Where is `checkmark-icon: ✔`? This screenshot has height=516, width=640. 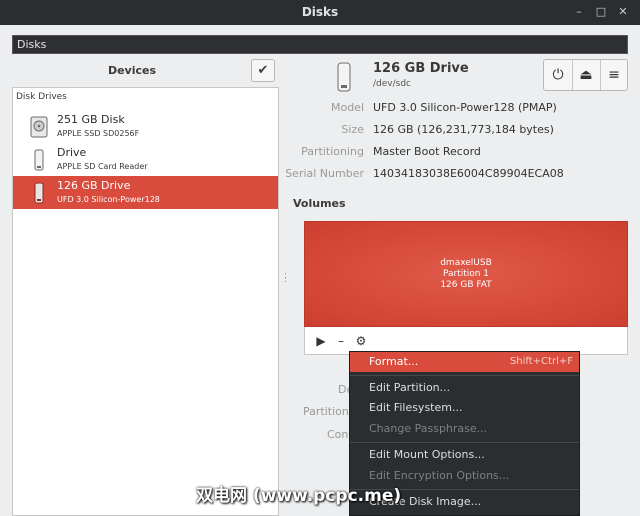 checkmark-icon: ✔ is located at coordinates (263, 70).